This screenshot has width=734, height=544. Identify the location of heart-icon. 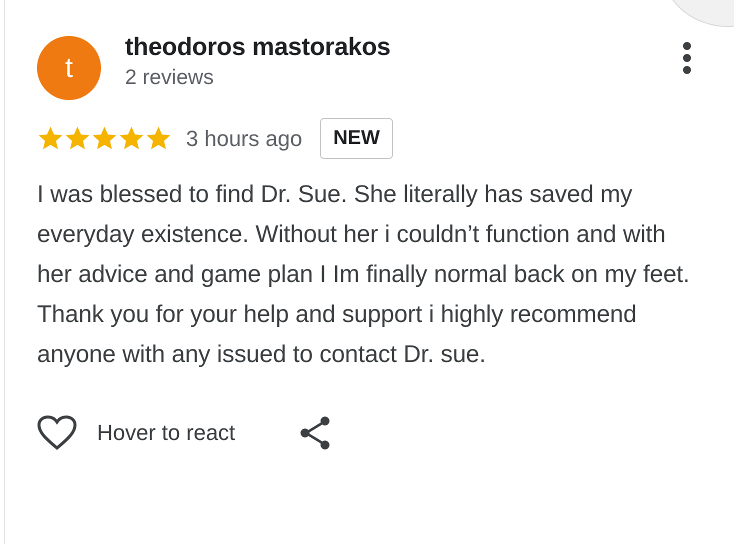
(57, 433).